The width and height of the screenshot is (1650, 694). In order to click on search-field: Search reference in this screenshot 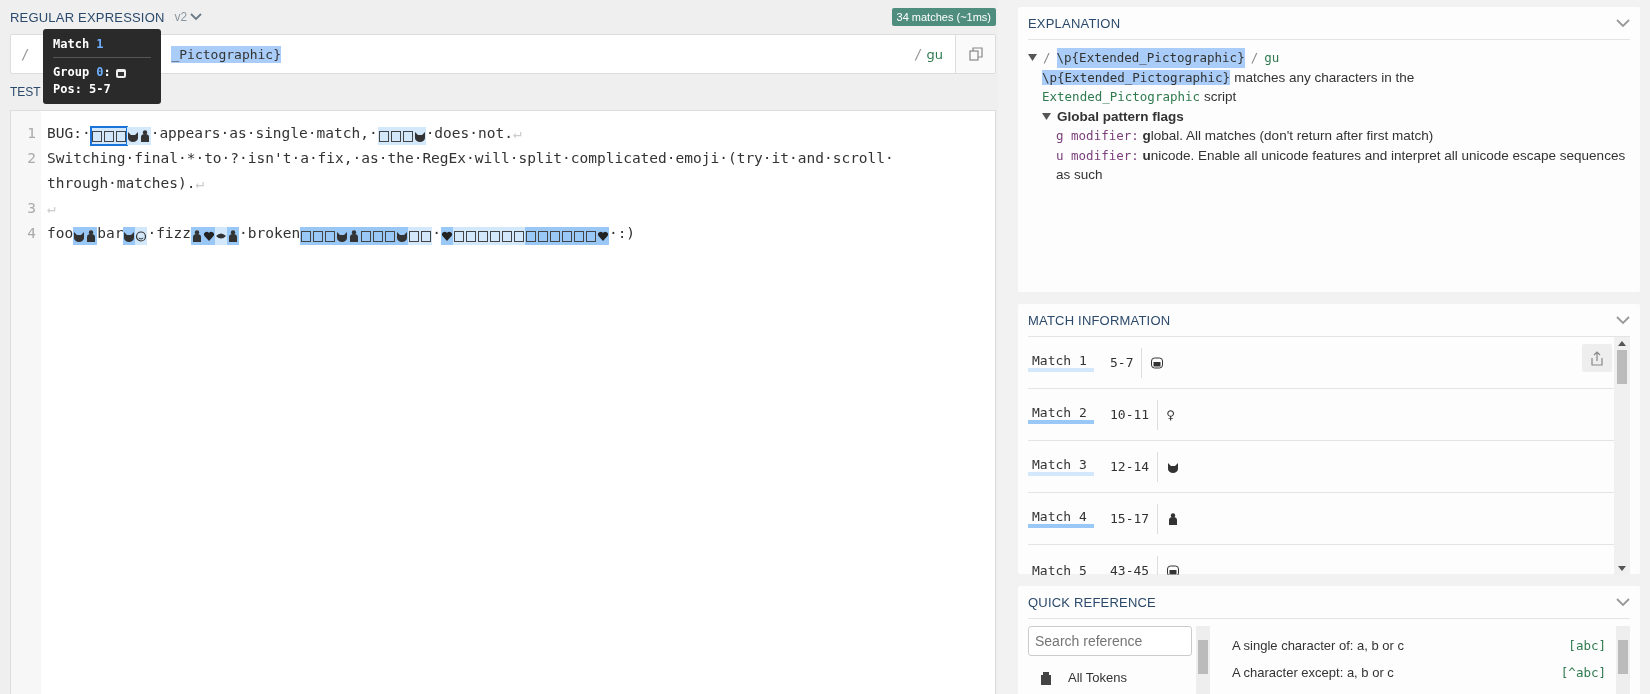, I will do `click(1110, 641)`.